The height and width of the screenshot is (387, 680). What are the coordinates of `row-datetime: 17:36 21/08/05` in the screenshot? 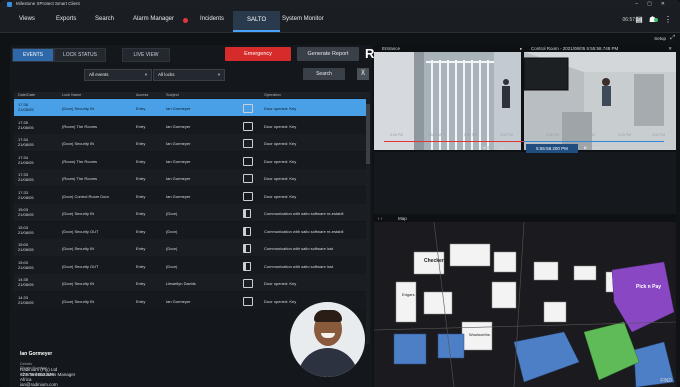 It's located at (26, 107).